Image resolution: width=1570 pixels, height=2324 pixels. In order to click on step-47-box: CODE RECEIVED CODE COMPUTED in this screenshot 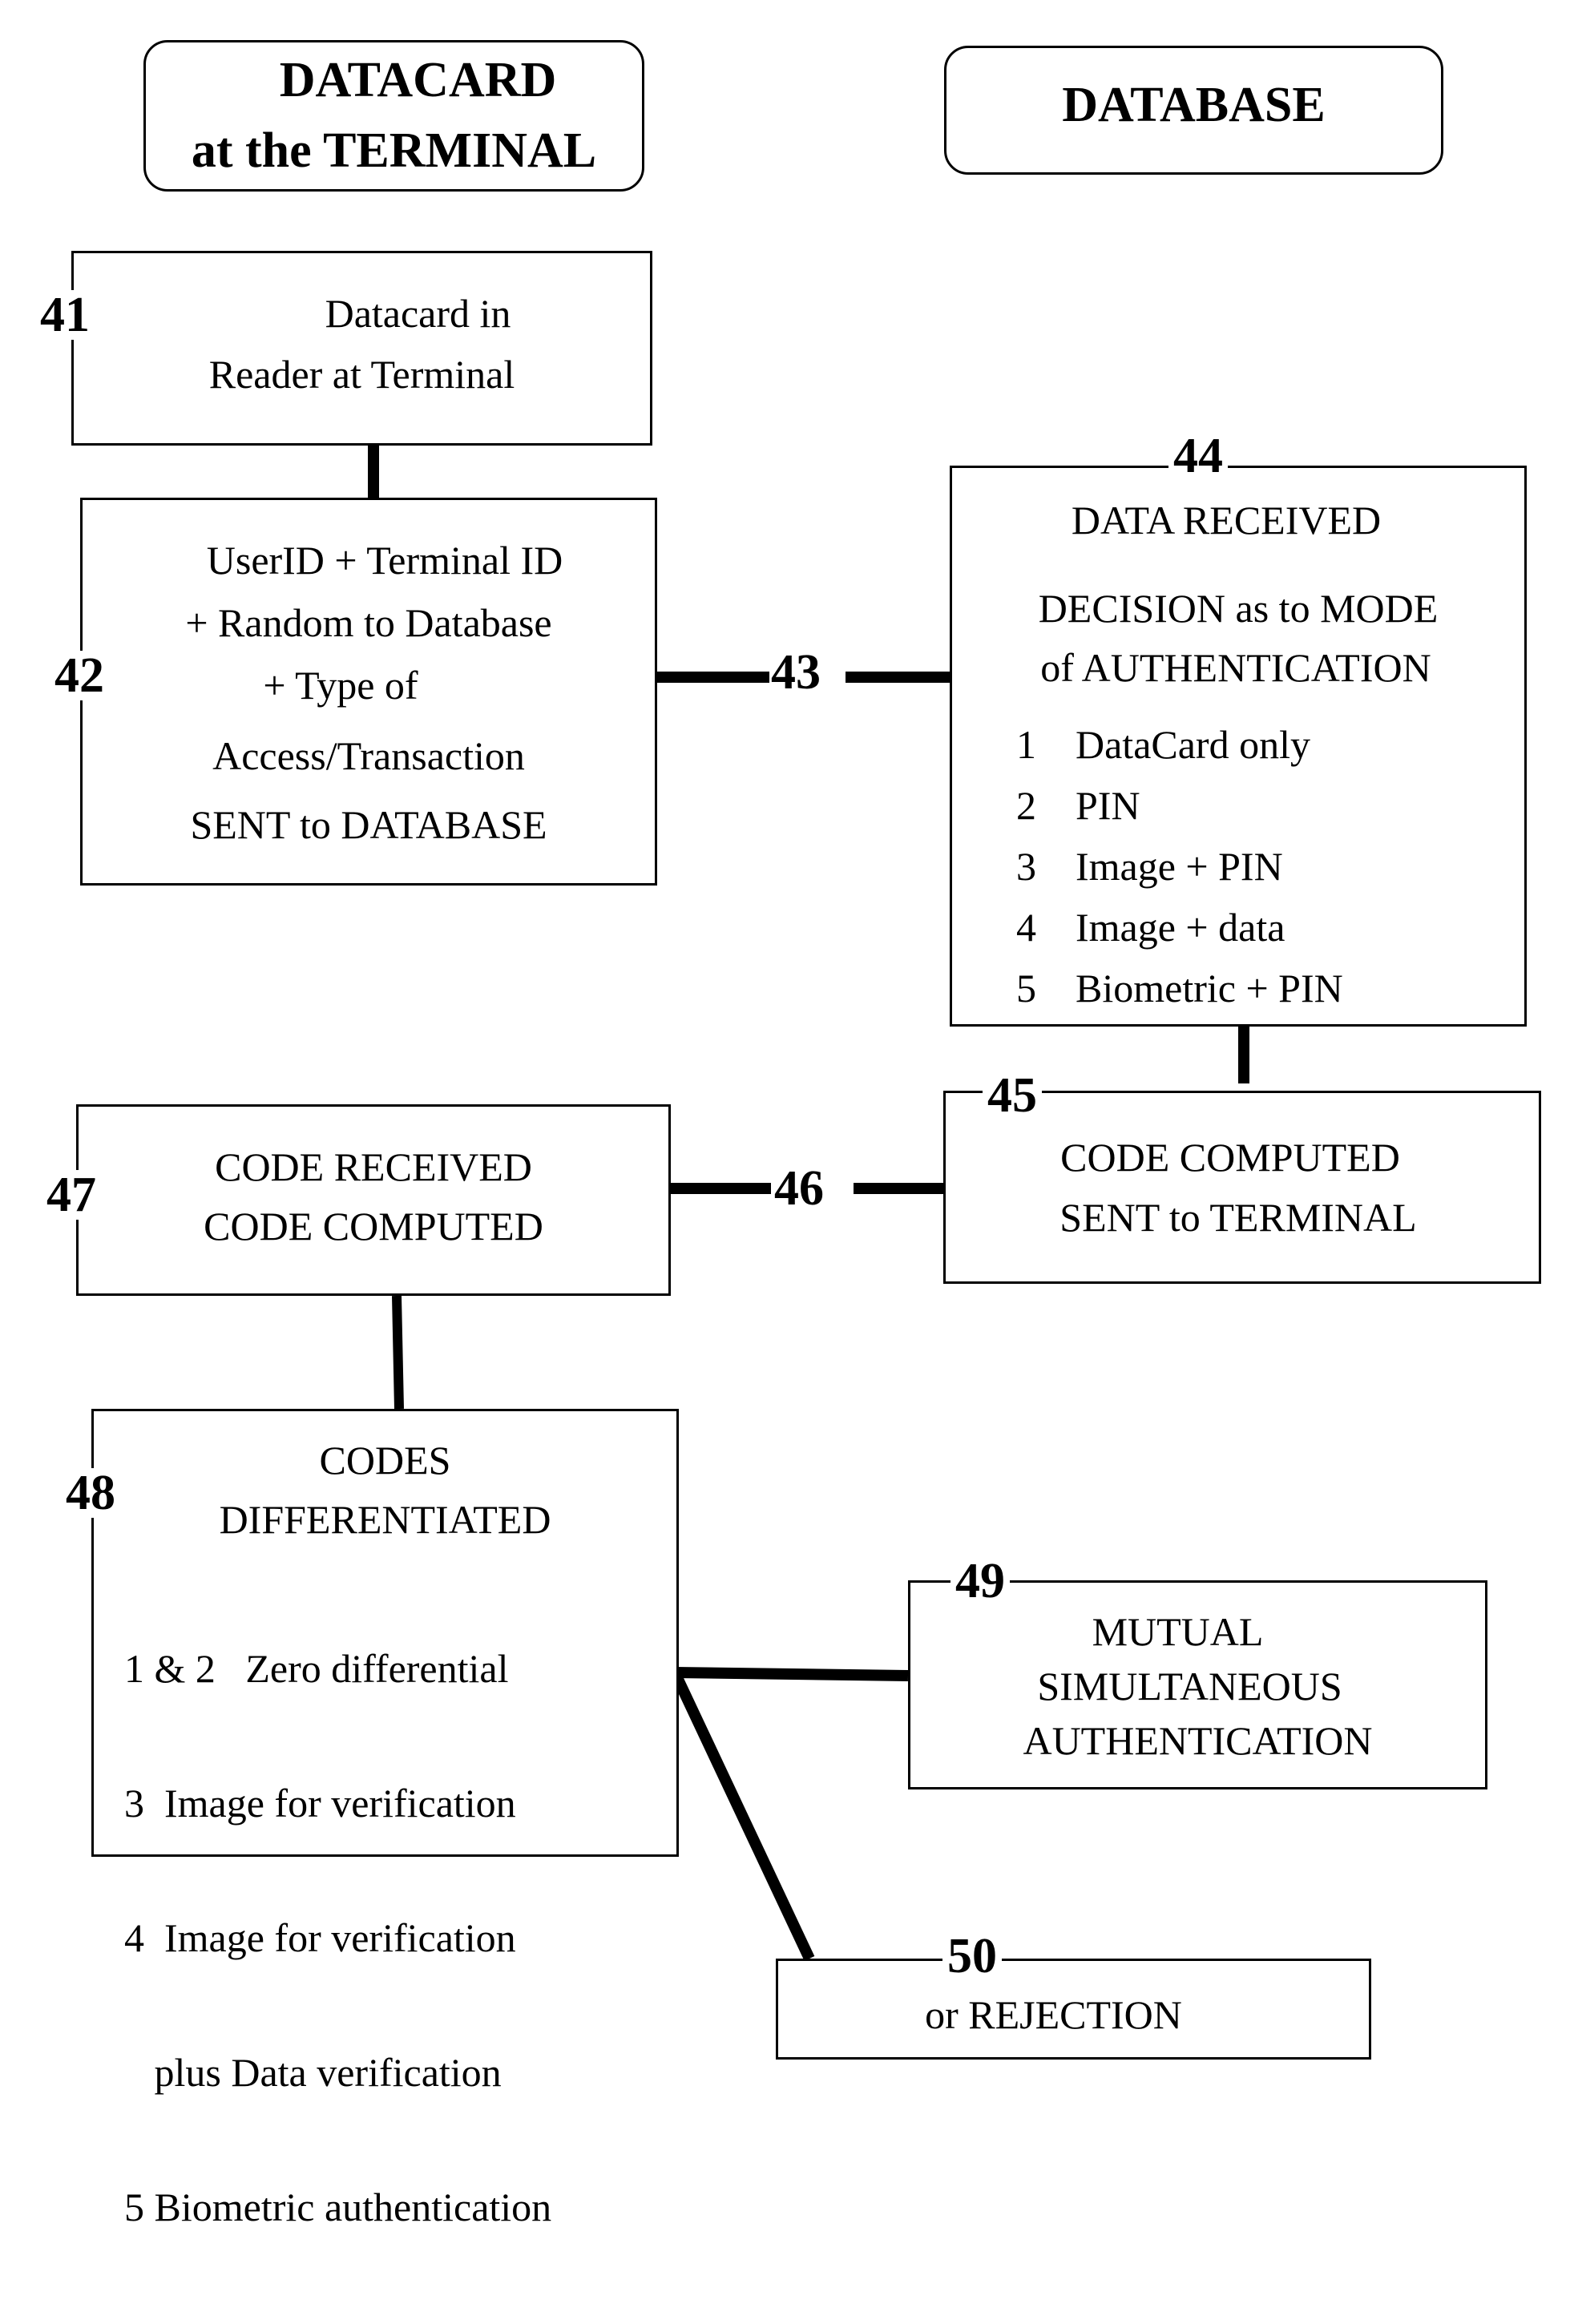, I will do `click(373, 1200)`.